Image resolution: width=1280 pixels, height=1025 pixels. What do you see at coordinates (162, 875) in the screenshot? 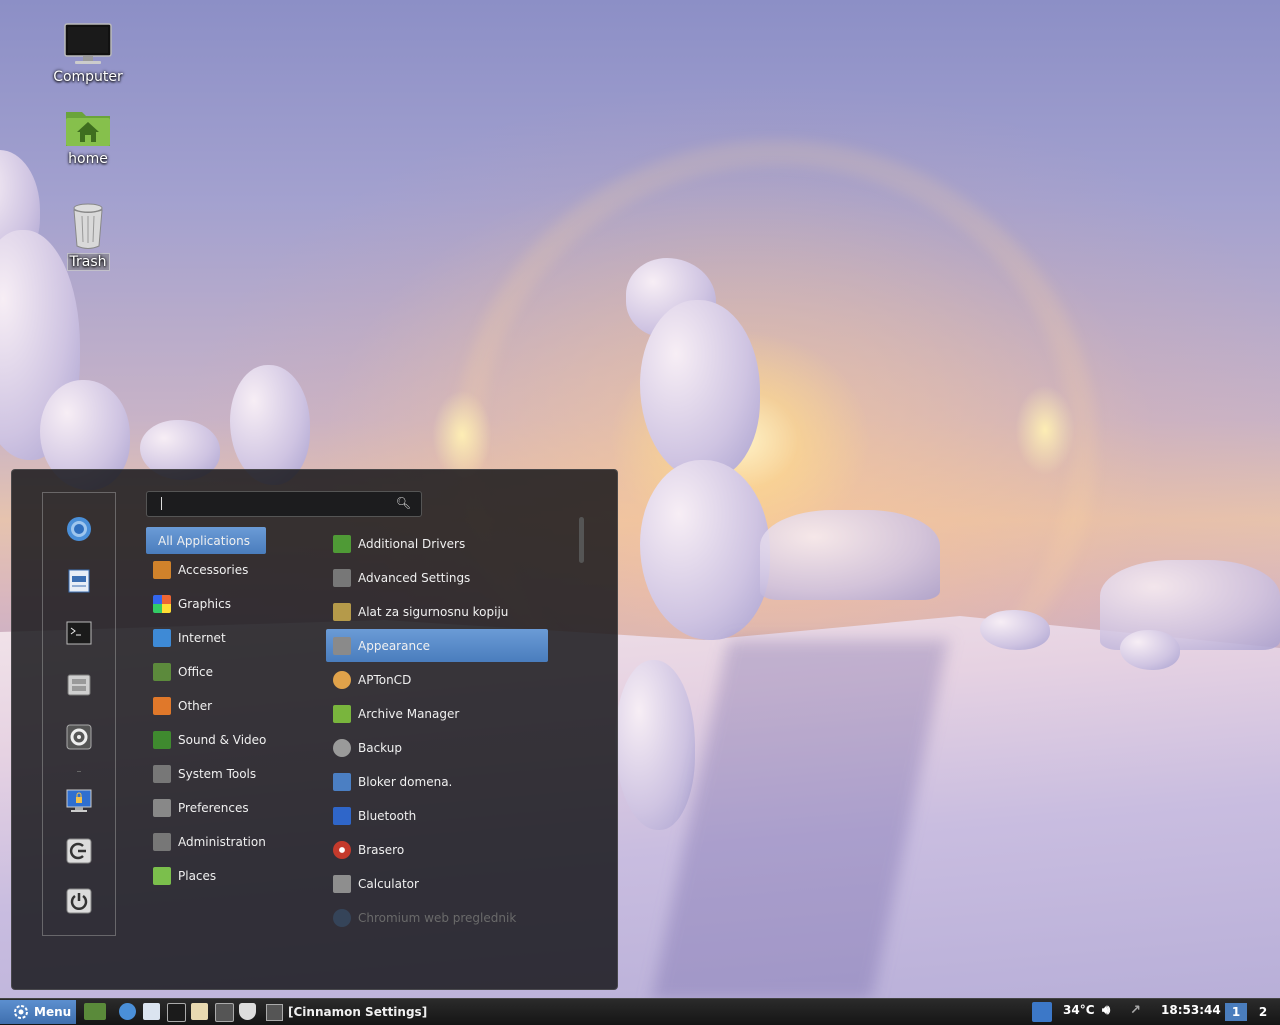
I see `places-folder-icon` at bounding box center [162, 875].